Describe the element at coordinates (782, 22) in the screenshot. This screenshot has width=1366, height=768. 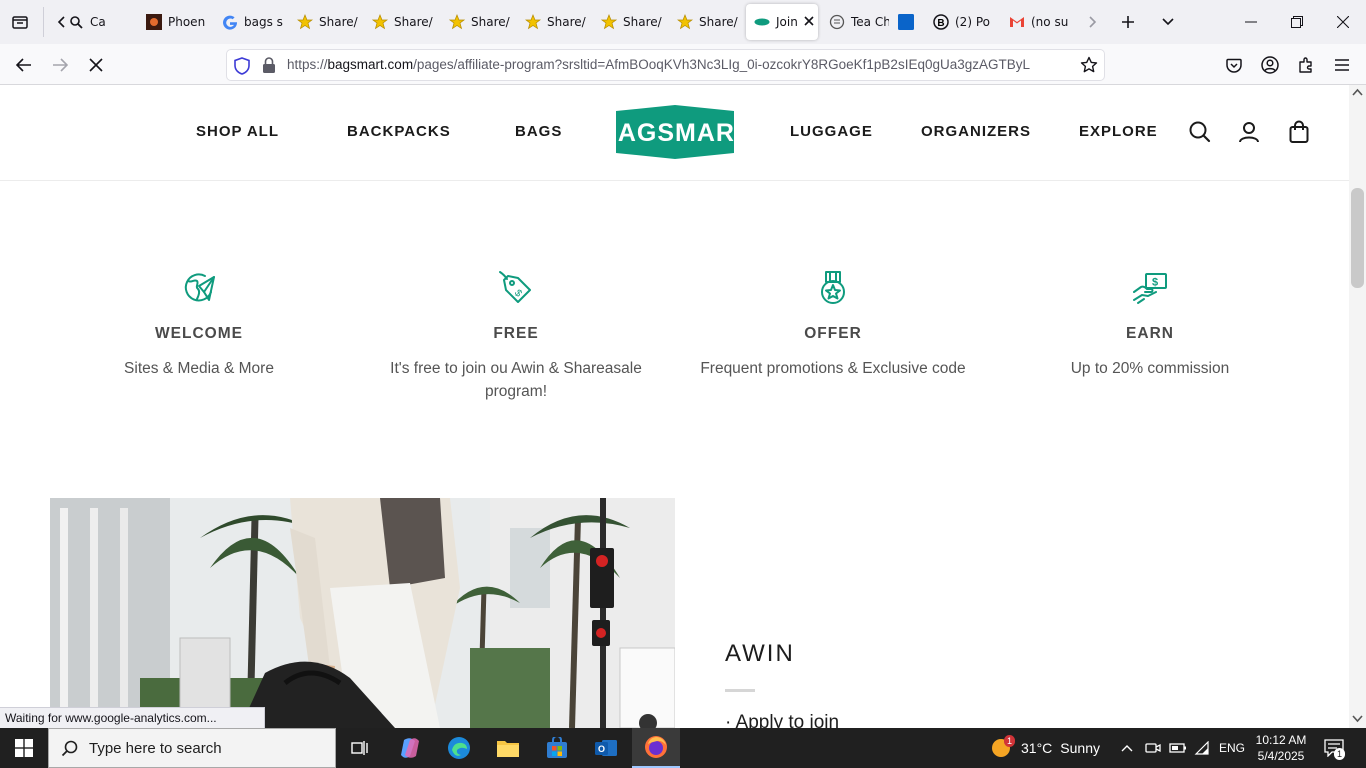
I see `tab-active: Join` at that location.